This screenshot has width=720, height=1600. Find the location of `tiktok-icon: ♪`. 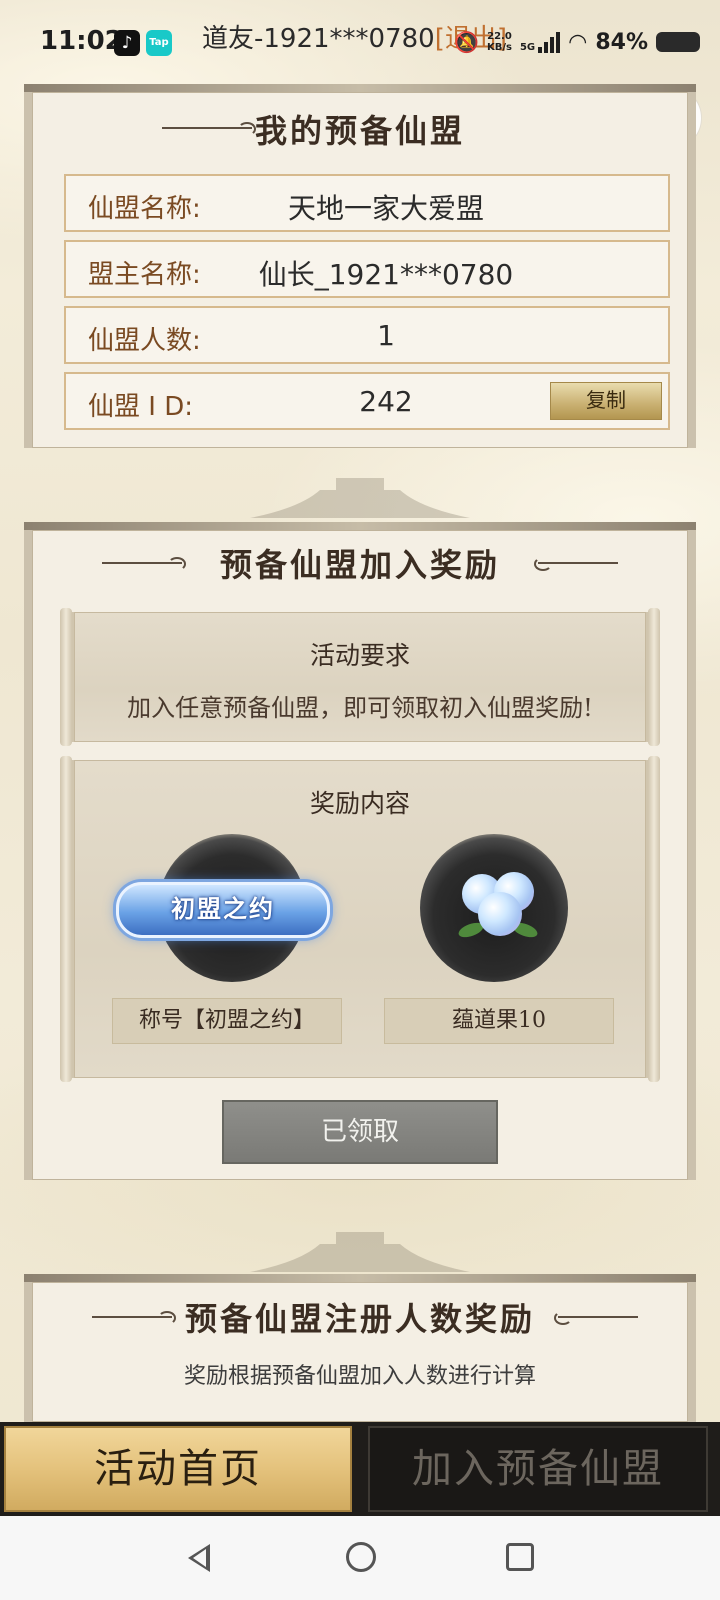

tiktok-icon: ♪ is located at coordinates (127, 43).